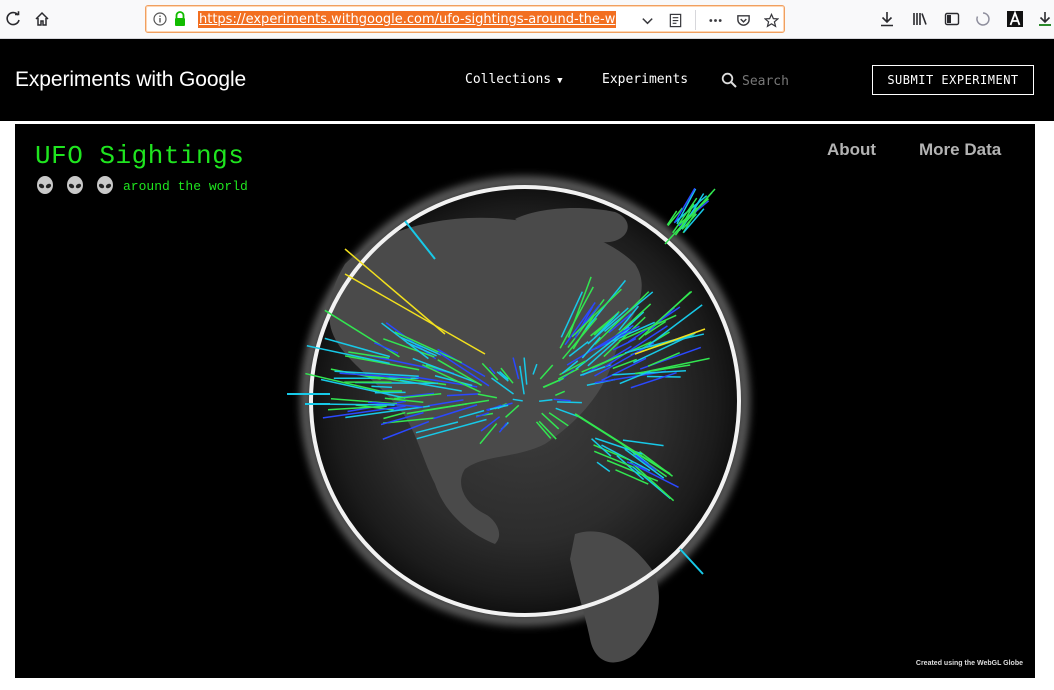  I want to click on about-link: About, so click(851, 150).